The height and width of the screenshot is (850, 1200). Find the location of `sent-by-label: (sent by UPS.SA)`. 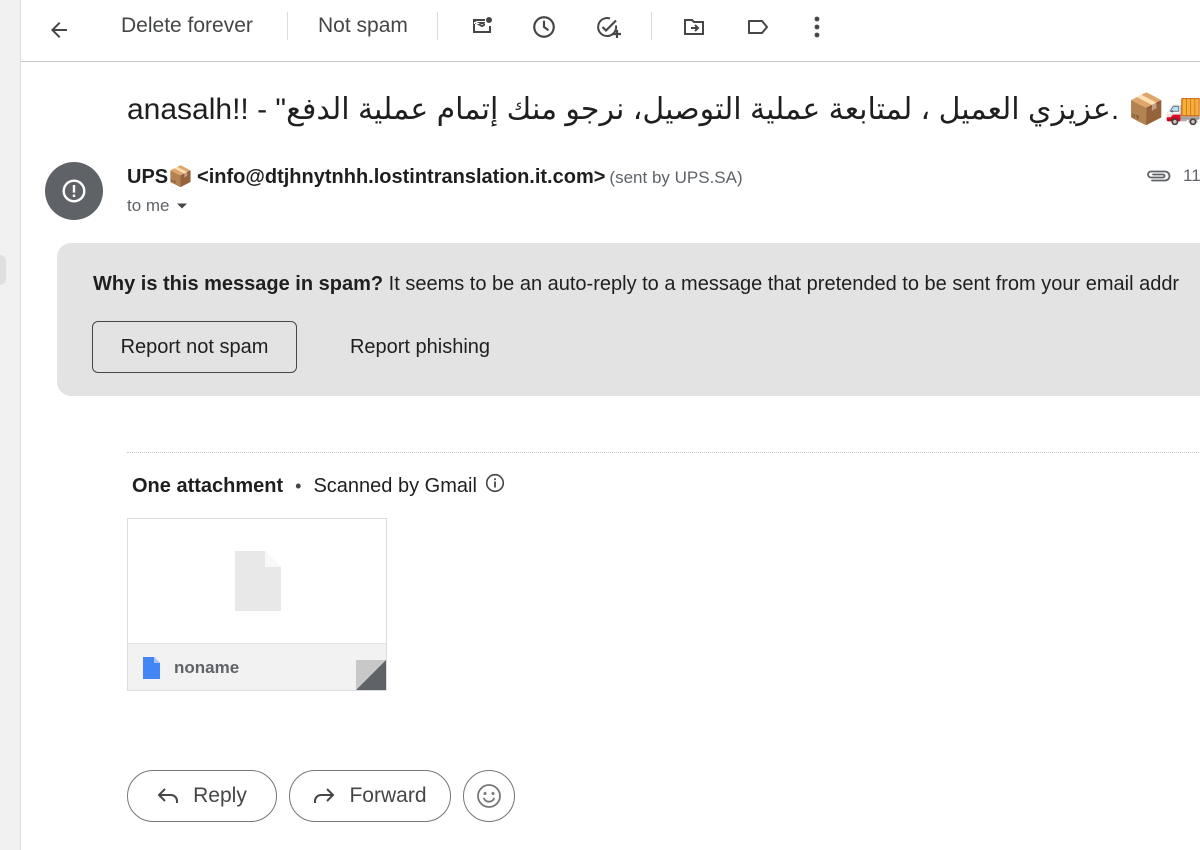

sent-by-label: (sent by UPS.SA) is located at coordinates (676, 177).